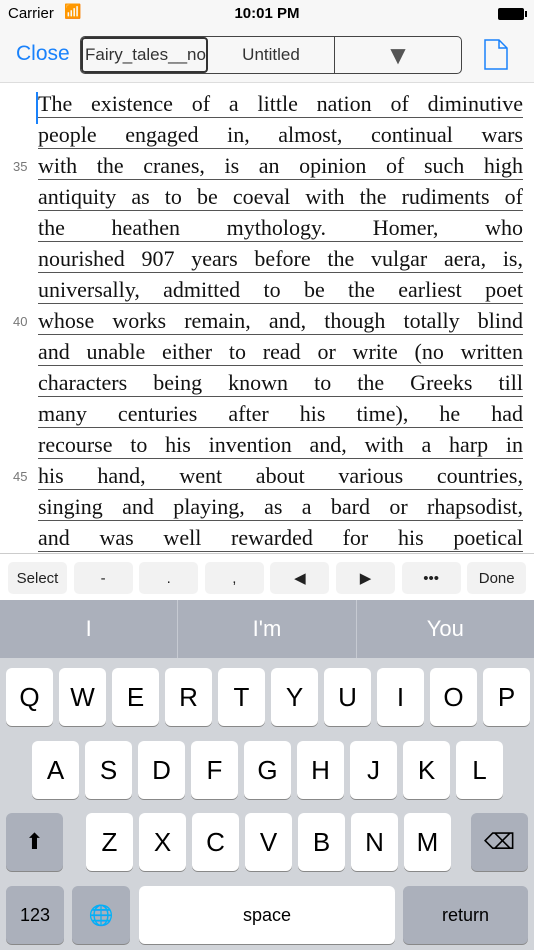 This screenshot has width=534, height=950. What do you see at coordinates (268, 842) in the screenshot?
I see `key-v: V` at bounding box center [268, 842].